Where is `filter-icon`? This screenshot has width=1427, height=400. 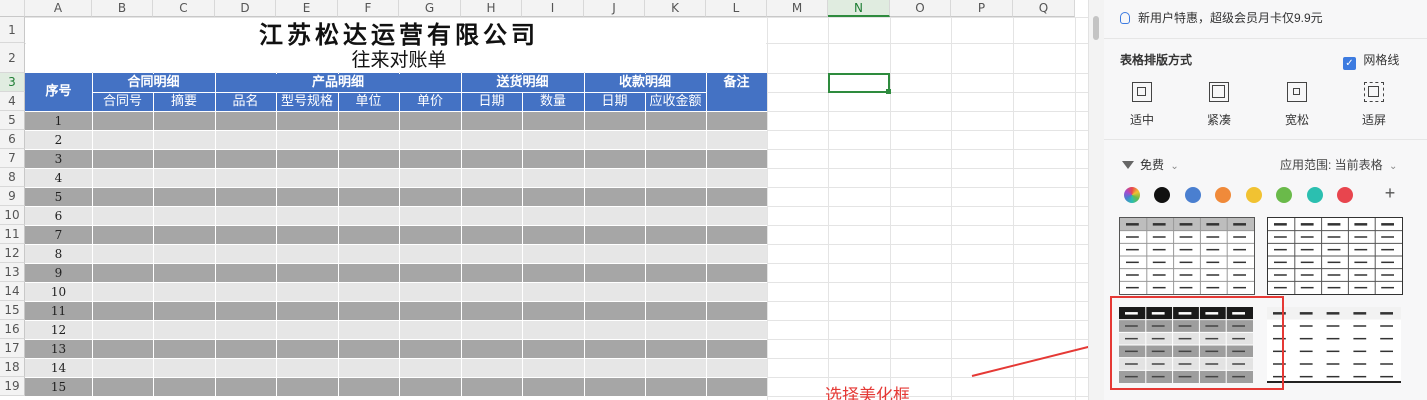 filter-icon is located at coordinates (1128, 165).